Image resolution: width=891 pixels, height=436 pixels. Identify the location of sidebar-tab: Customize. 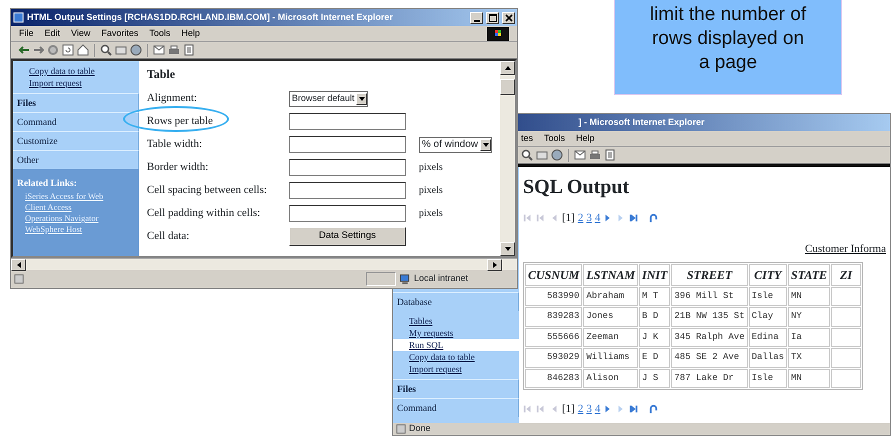
(76, 140).